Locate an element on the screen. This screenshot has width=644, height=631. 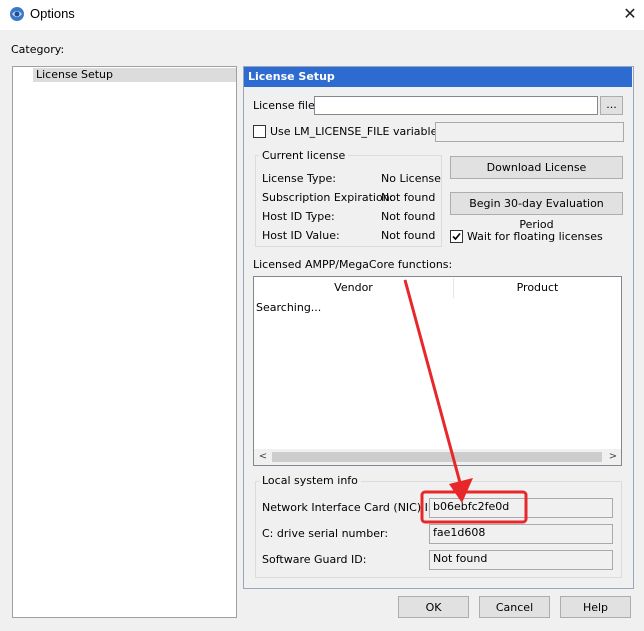
annotation-overlay is located at coordinates (465, 401).